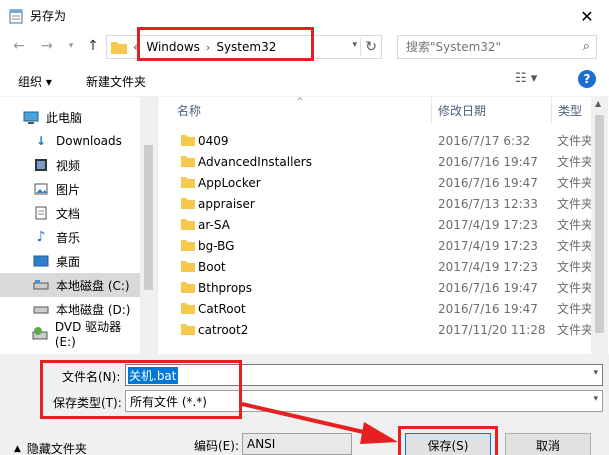  What do you see at coordinates (491, 110) in the screenshot?
I see `column-header-date: 修改日期` at bounding box center [491, 110].